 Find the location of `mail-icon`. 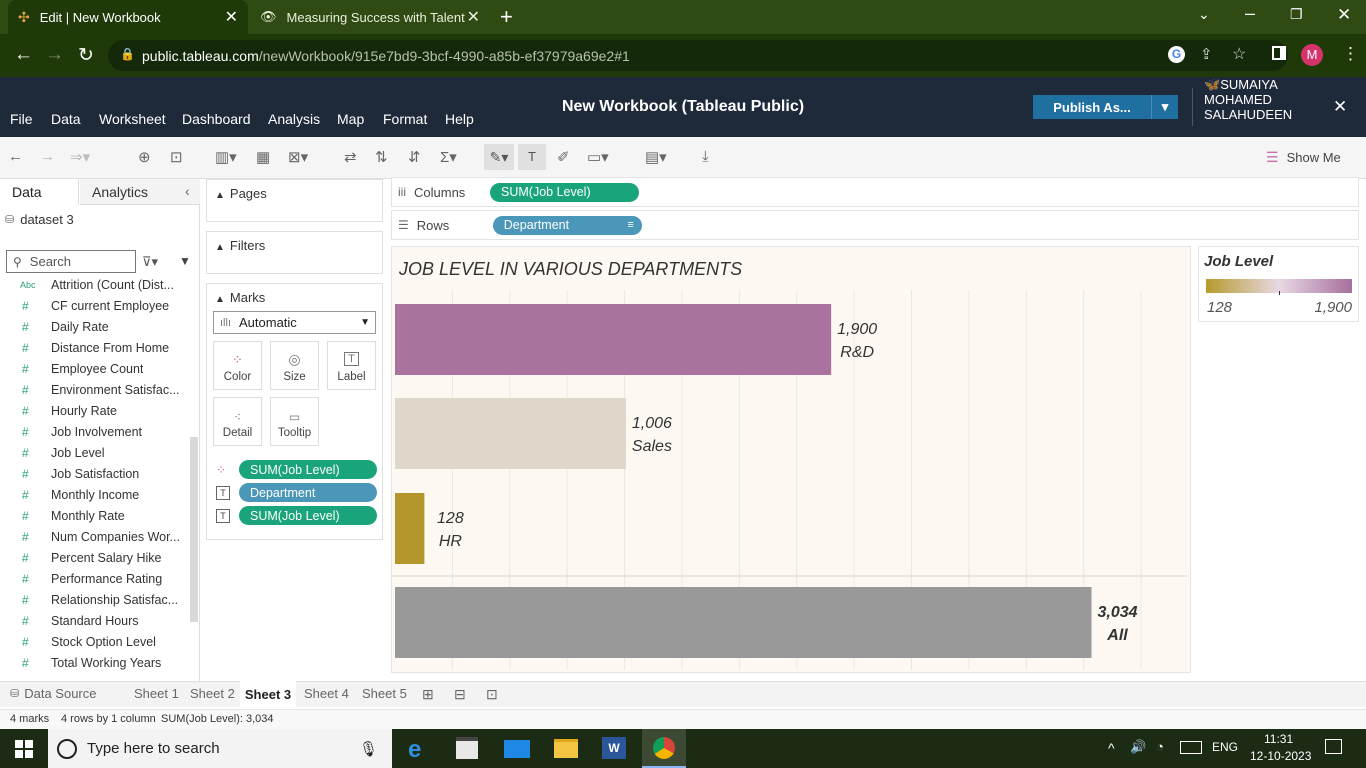

mail-icon is located at coordinates (517, 749).